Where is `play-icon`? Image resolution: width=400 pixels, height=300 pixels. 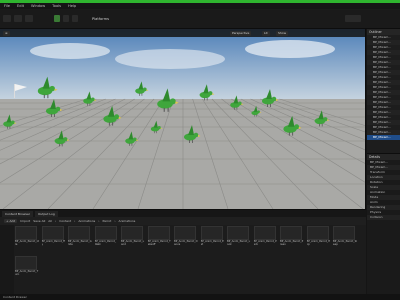 play-icon is located at coordinates (57, 18).